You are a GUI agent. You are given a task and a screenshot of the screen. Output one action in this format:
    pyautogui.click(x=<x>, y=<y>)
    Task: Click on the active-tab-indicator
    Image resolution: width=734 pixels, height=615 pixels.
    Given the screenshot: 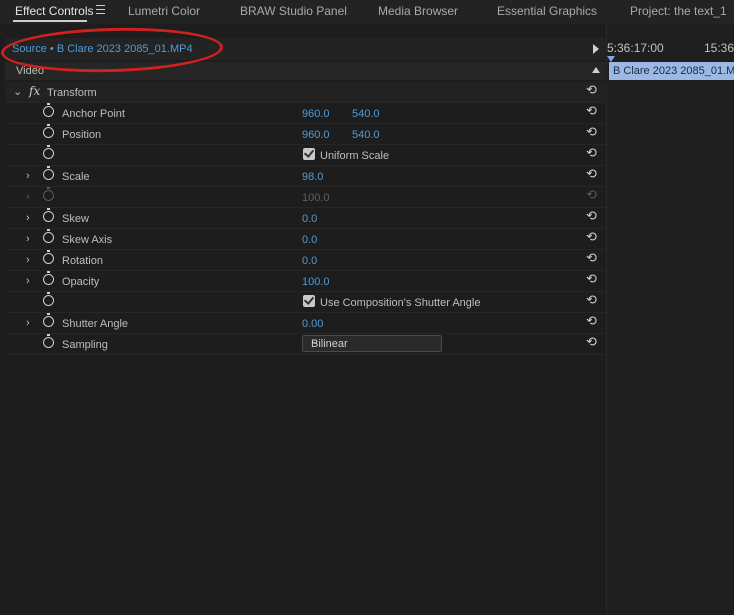 What is the action you would take?
    pyautogui.click(x=50, y=21)
    